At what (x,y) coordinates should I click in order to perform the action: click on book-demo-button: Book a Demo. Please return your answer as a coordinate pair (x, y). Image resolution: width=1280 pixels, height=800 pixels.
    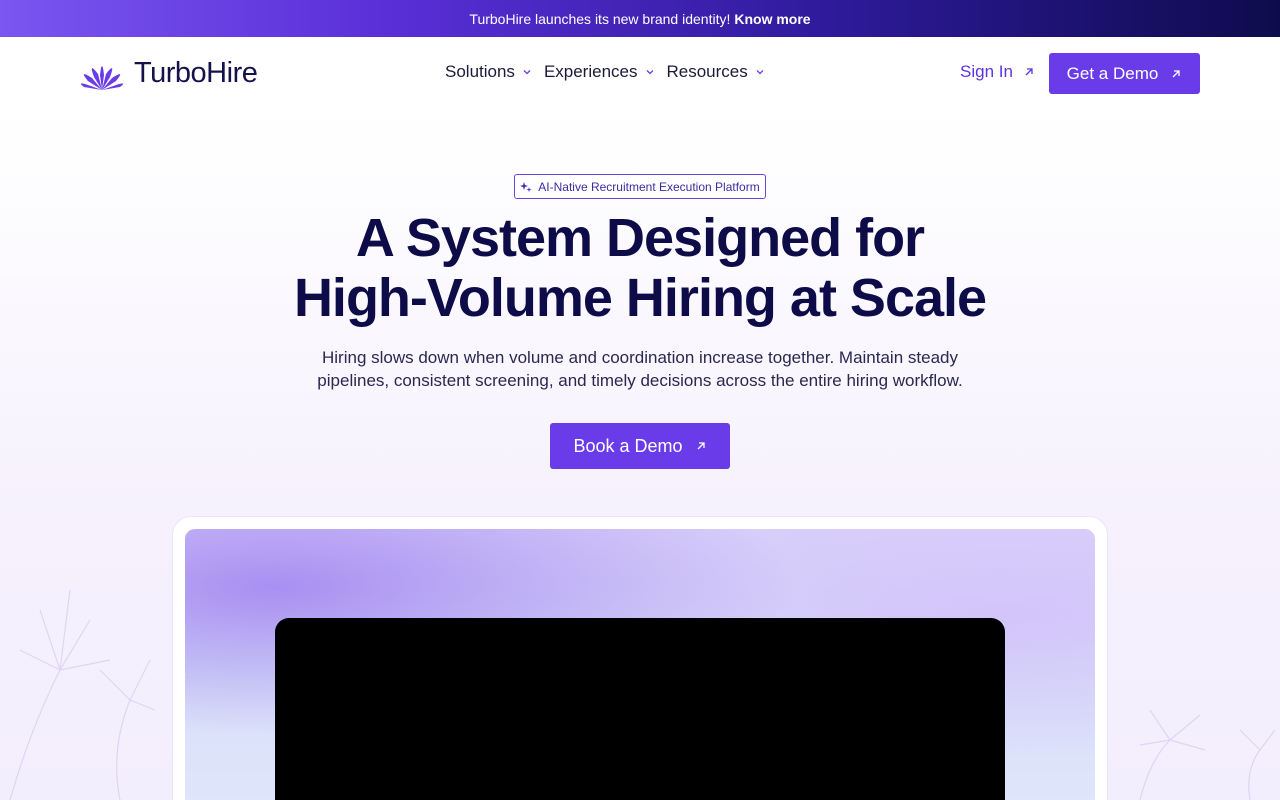
    Looking at the image, I should click on (640, 446).